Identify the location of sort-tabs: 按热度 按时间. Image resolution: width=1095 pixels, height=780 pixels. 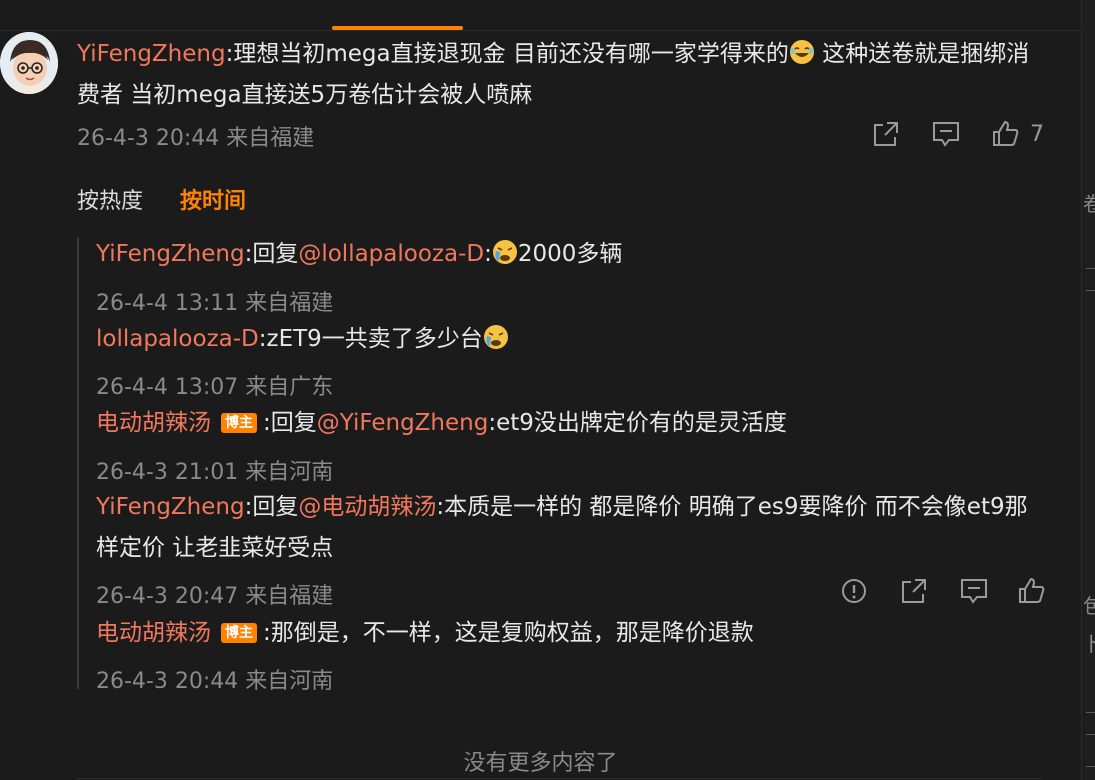
(161, 199).